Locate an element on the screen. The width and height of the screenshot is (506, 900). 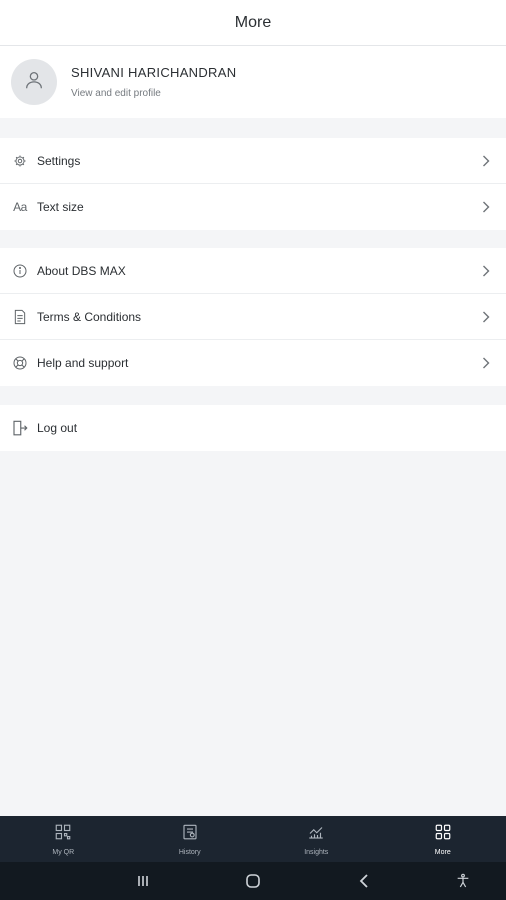
menu-item-help: Help and support is located at coordinates (253, 363).